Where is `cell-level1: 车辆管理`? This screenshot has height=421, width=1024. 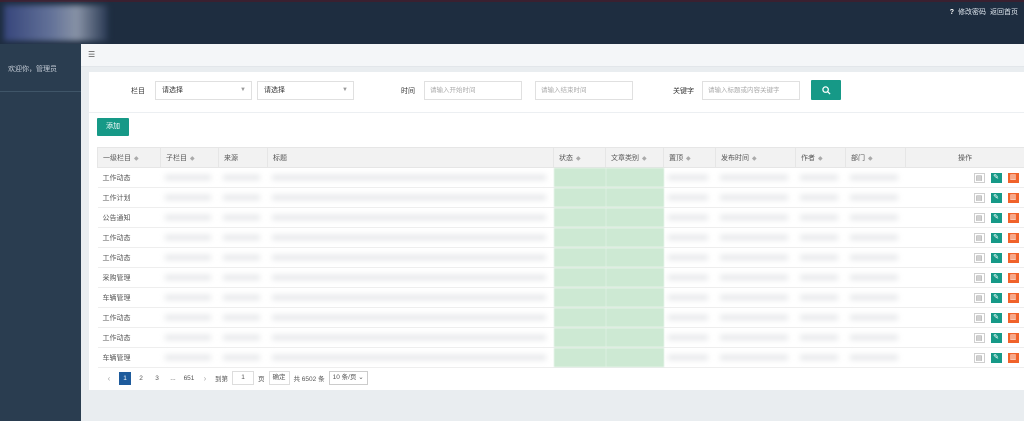 cell-level1: 车辆管理 is located at coordinates (129, 357).